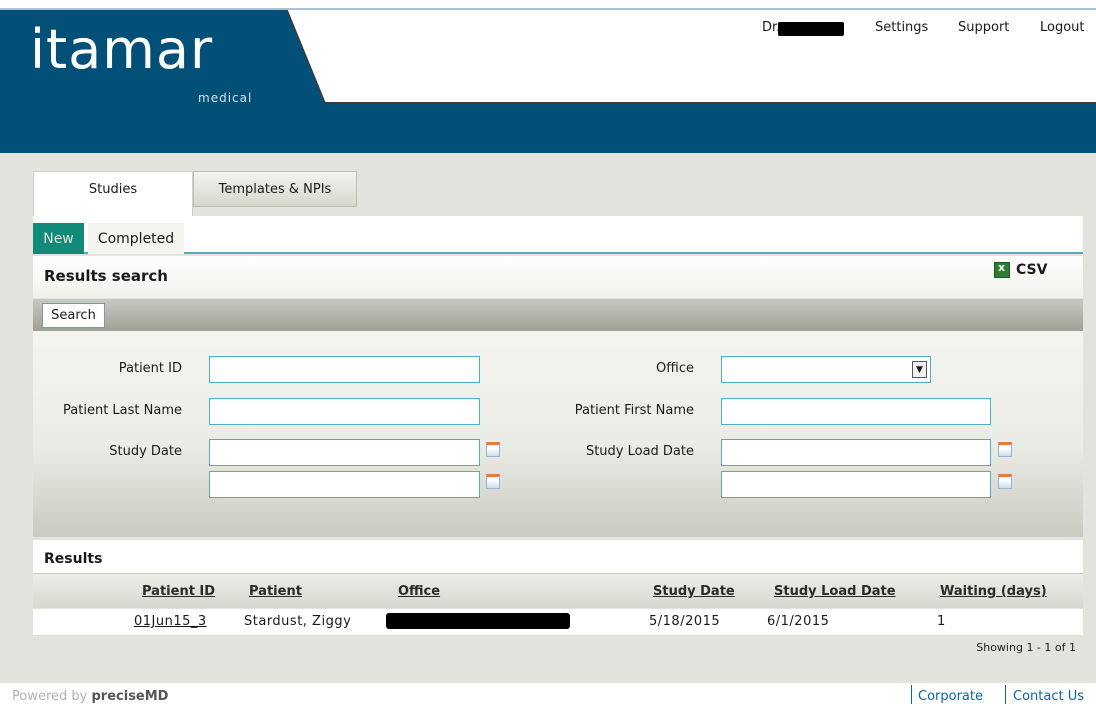 The height and width of the screenshot is (704, 1096). I want to click on excel-icon, so click(1002, 269).